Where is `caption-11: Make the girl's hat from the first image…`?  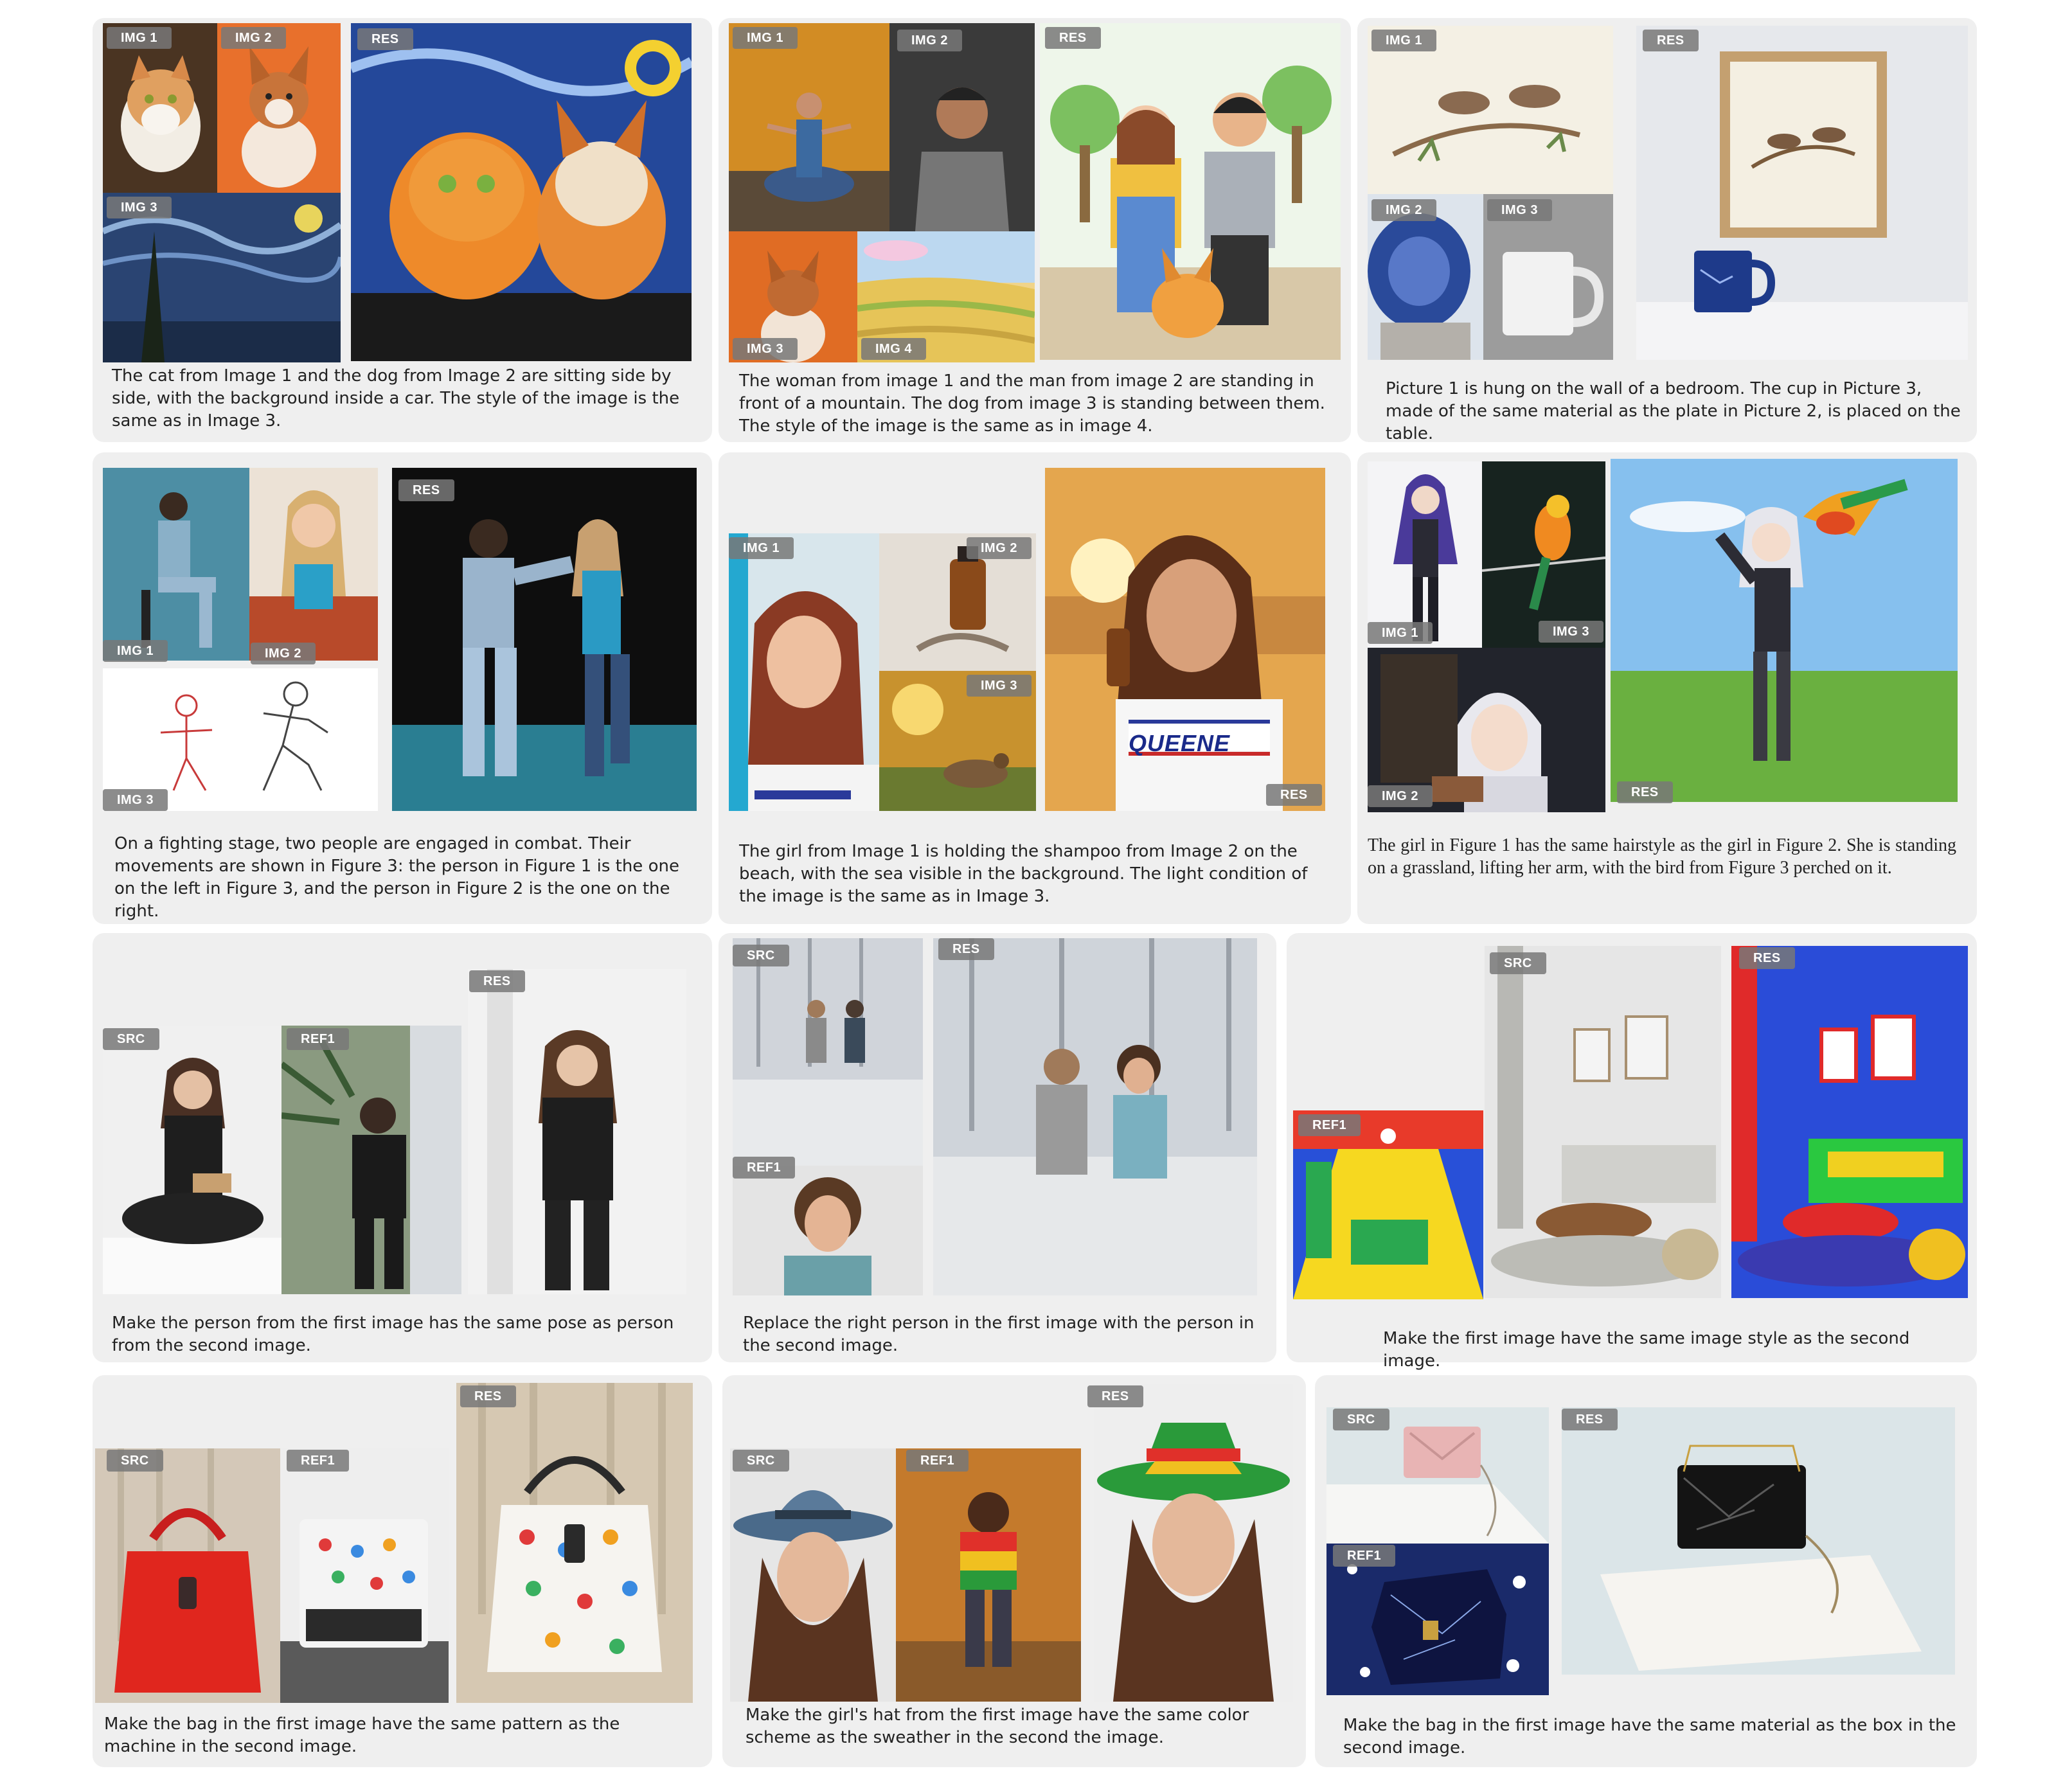 caption-11: Make the girl's hat from the first image… is located at coordinates (997, 1726).